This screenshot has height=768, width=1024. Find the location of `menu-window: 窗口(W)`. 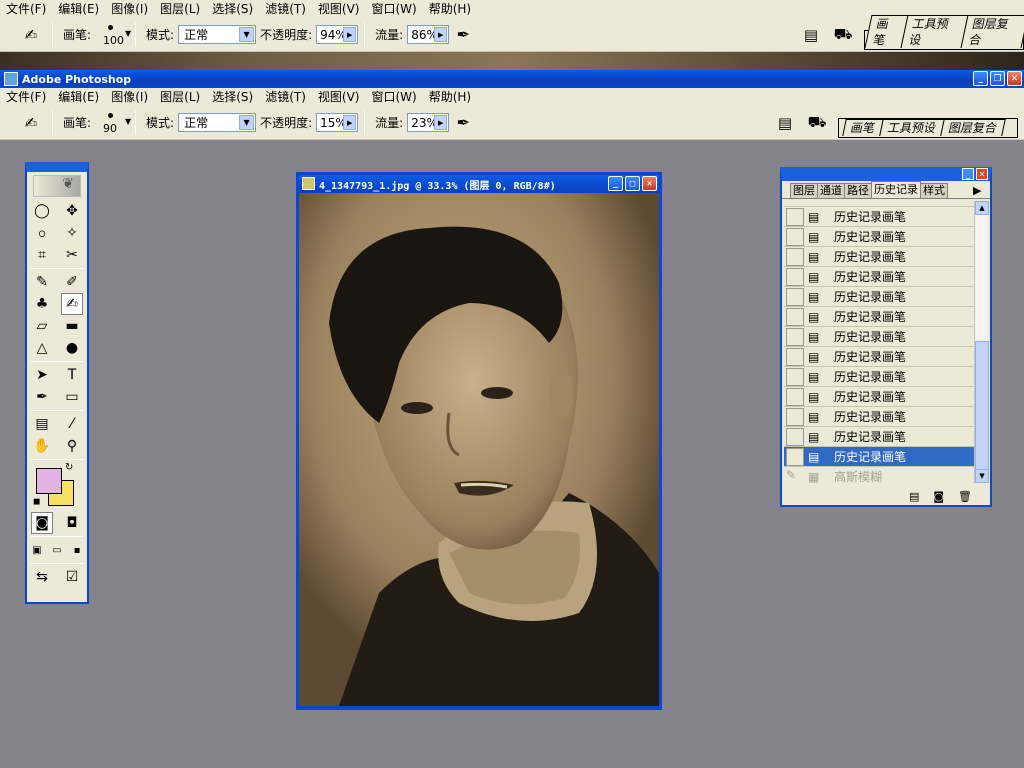

menu-window: 窗口(W) is located at coordinates (393, 97).